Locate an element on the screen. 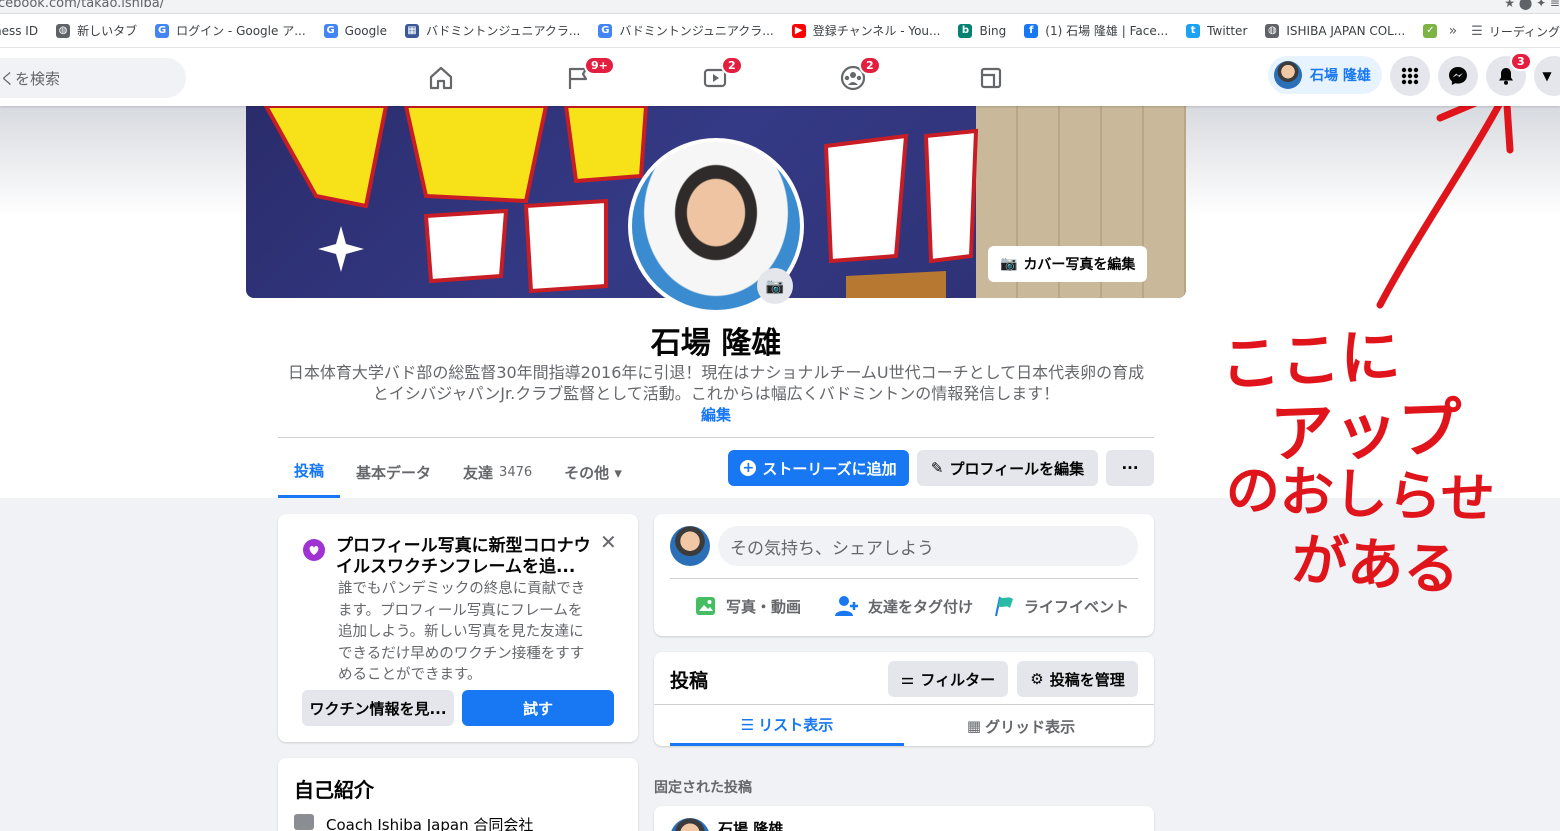  pinned-post-author: 石場 隆雄 is located at coordinates (750, 824).